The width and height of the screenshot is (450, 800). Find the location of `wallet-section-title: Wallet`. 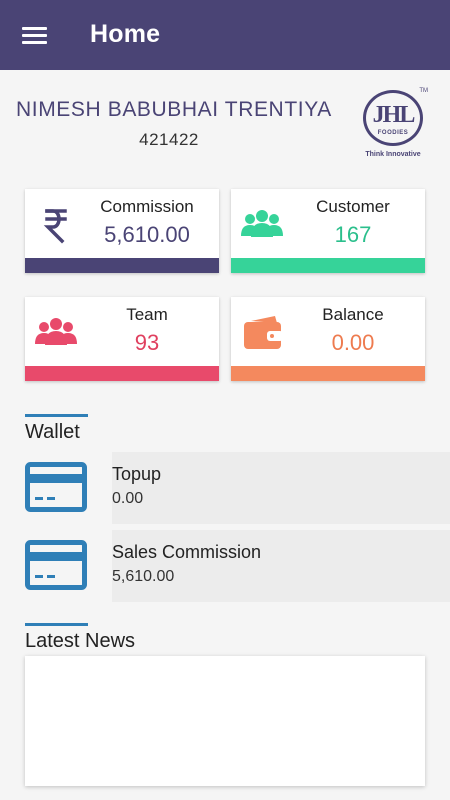

wallet-section-title: Wallet is located at coordinates (52, 432).